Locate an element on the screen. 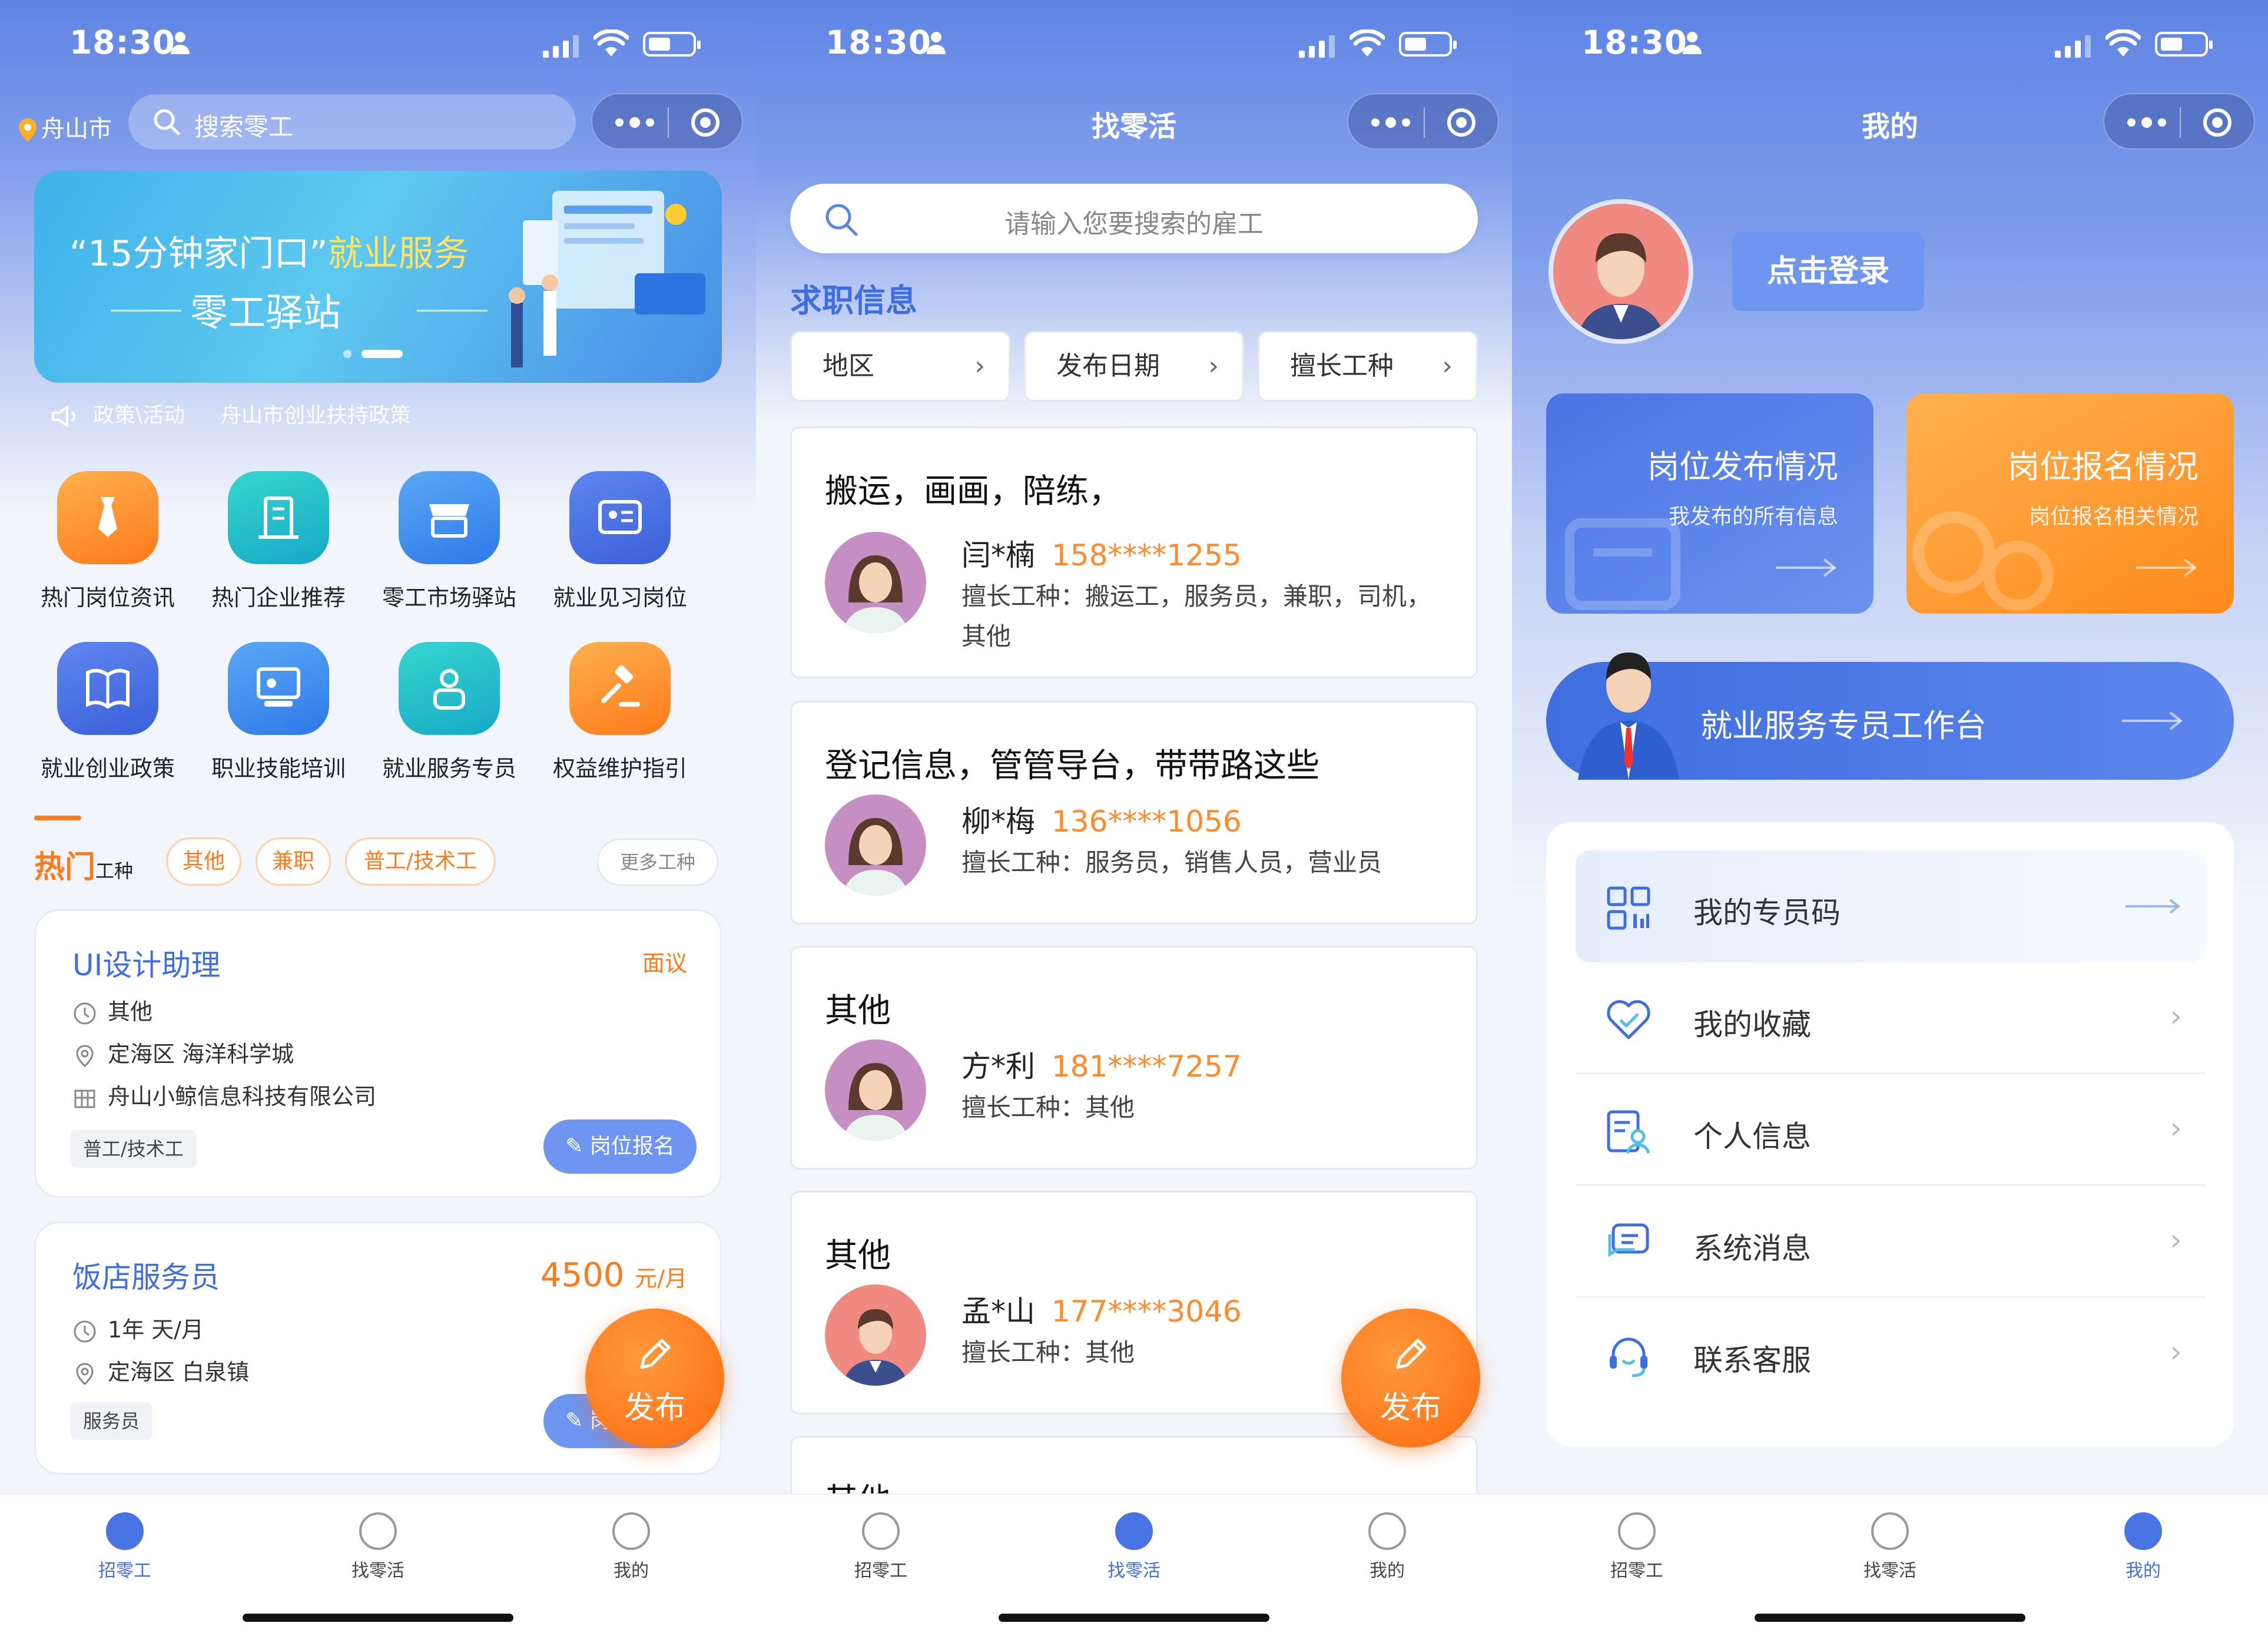  workbench-button: 就业服务专员工作台 is located at coordinates (1890, 716).